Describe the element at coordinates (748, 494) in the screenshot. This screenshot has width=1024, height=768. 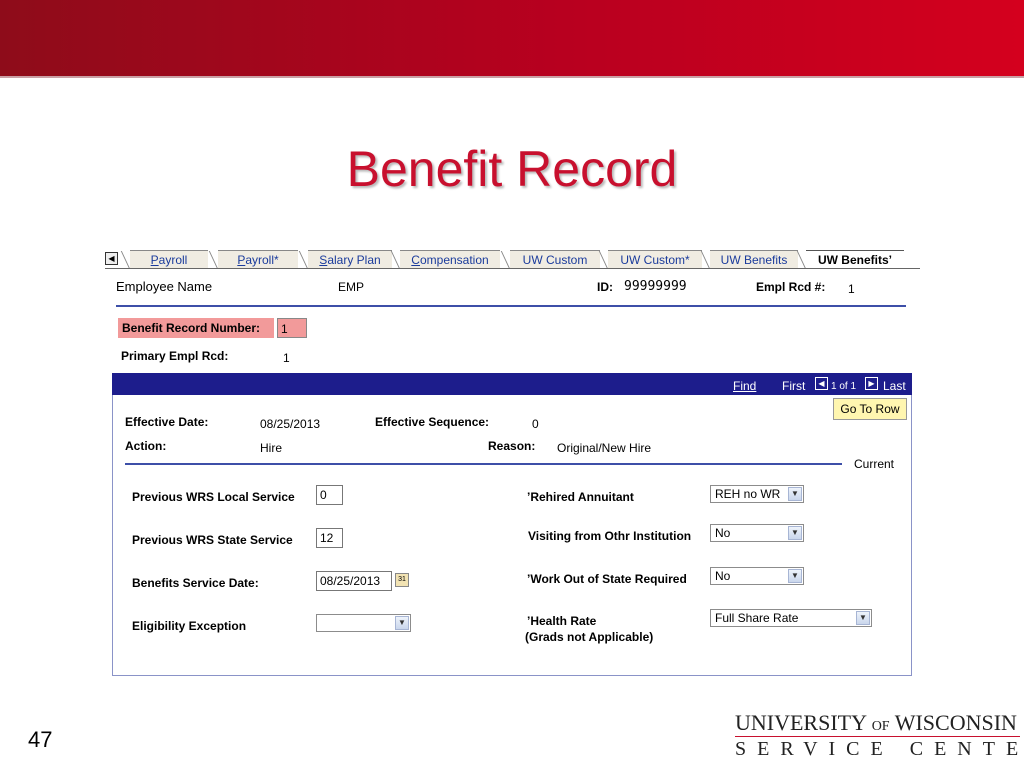
I see `select-value: REH no WR` at that location.